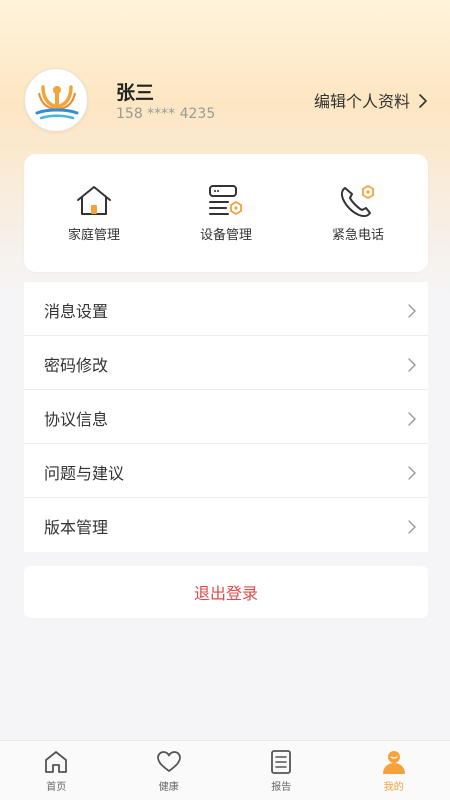  What do you see at coordinates (281, 787) in the screenshot?
I see `tab-label: 报告` at bounding box center [281, 787].